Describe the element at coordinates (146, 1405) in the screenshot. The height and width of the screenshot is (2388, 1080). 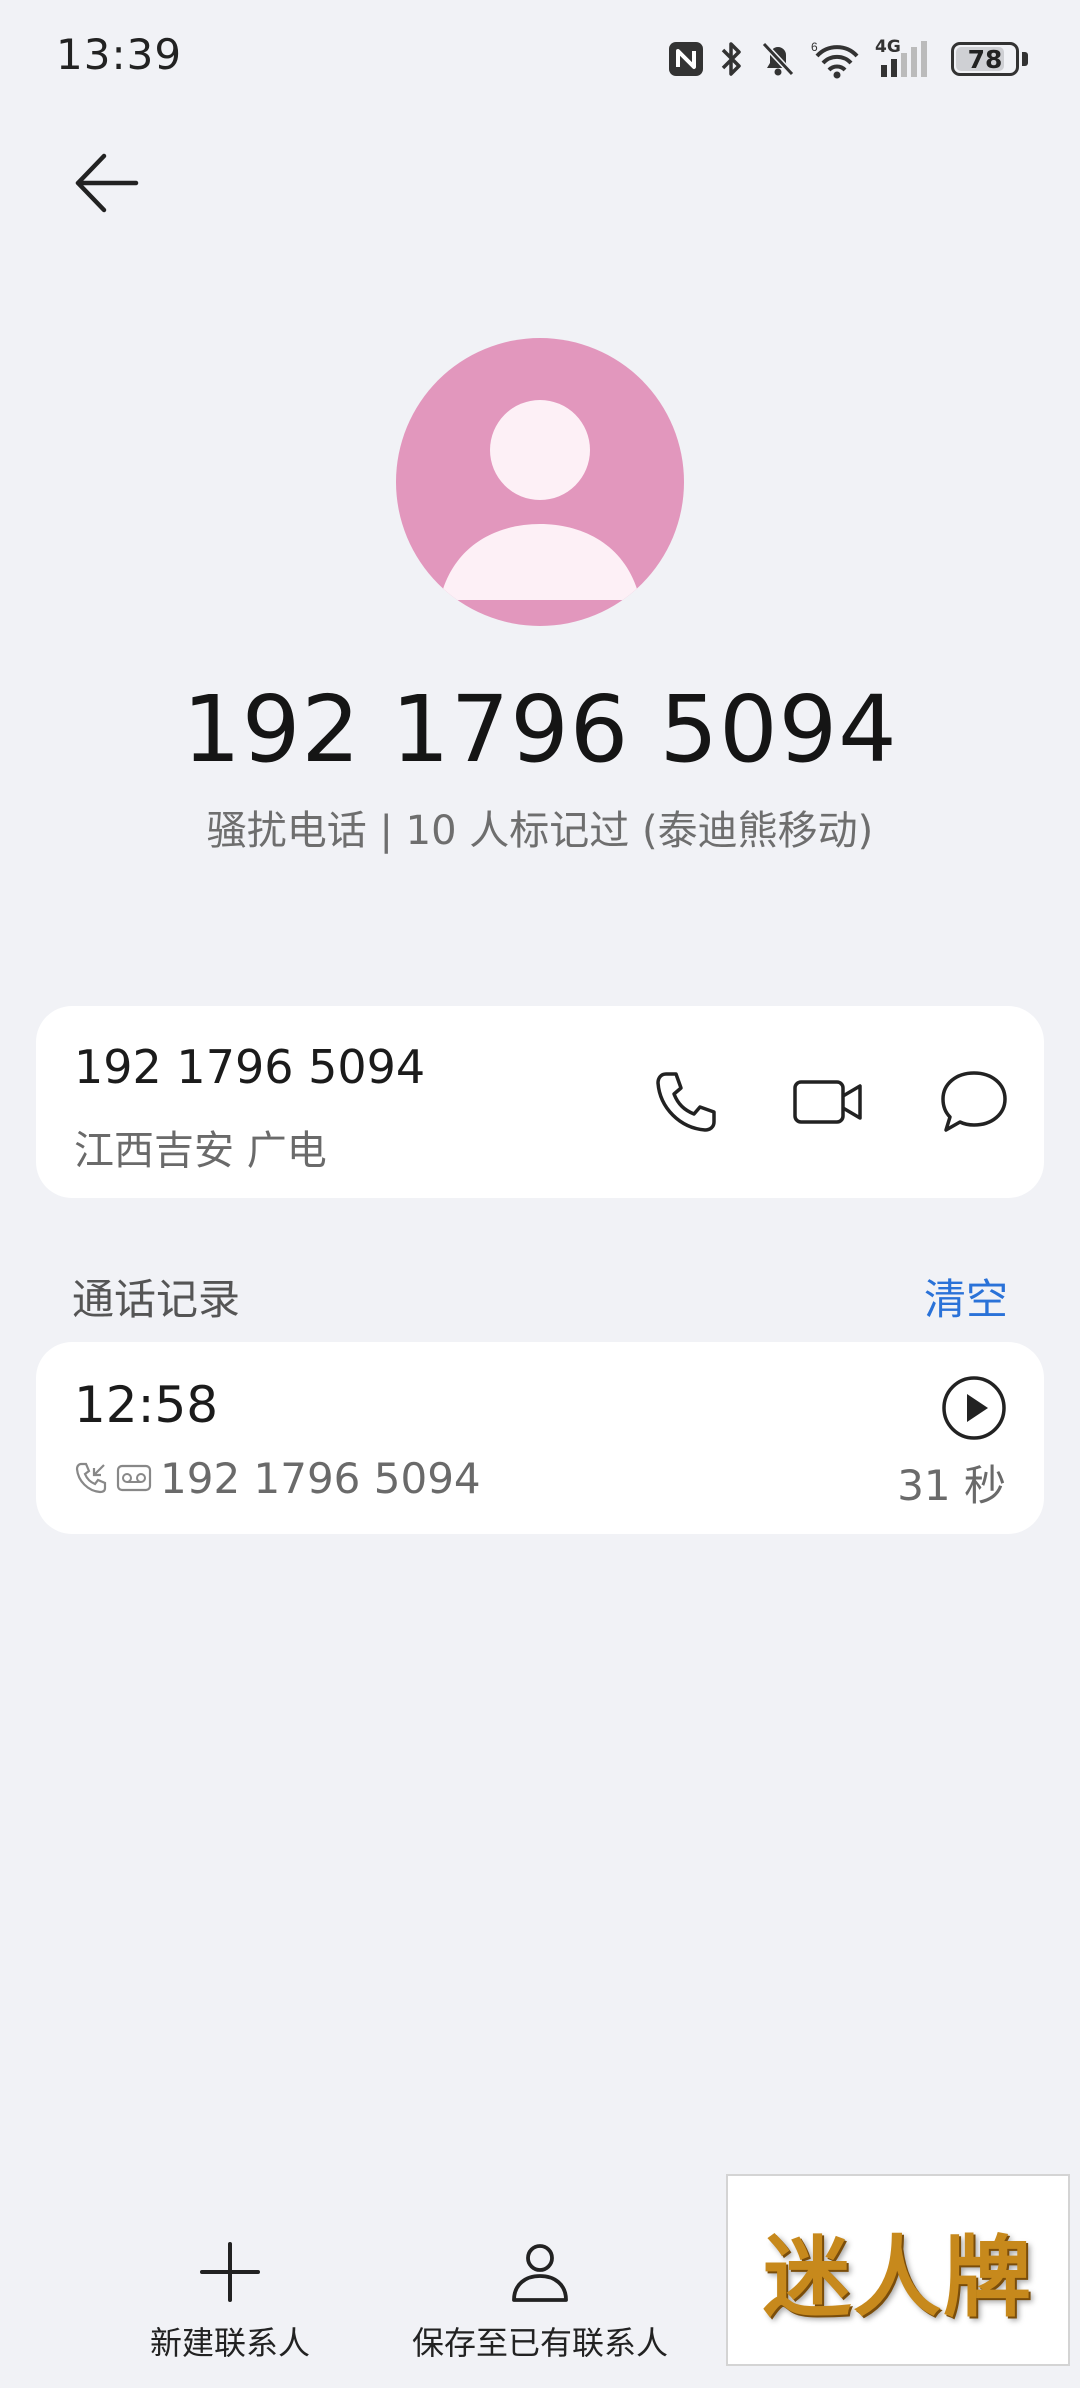
I see `call-time: 12:58` at that location.